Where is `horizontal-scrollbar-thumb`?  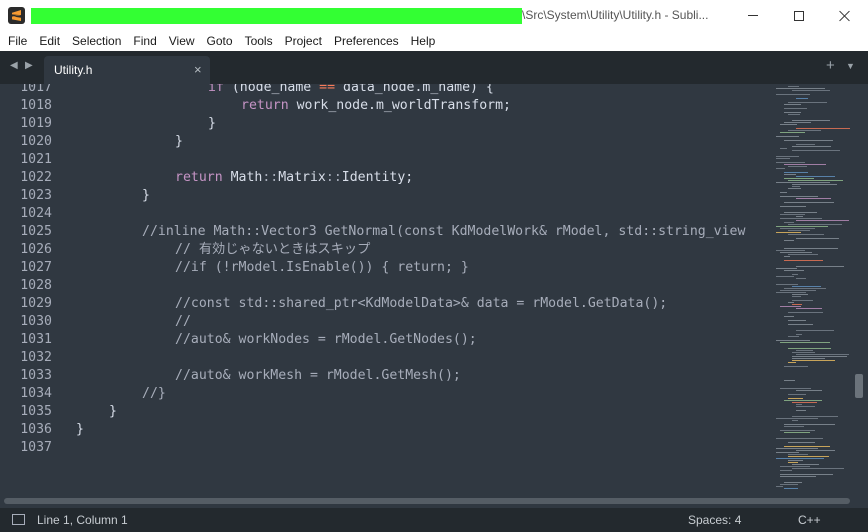 horizontal-scrollbar-thumb is located at coordinates (427, 501).